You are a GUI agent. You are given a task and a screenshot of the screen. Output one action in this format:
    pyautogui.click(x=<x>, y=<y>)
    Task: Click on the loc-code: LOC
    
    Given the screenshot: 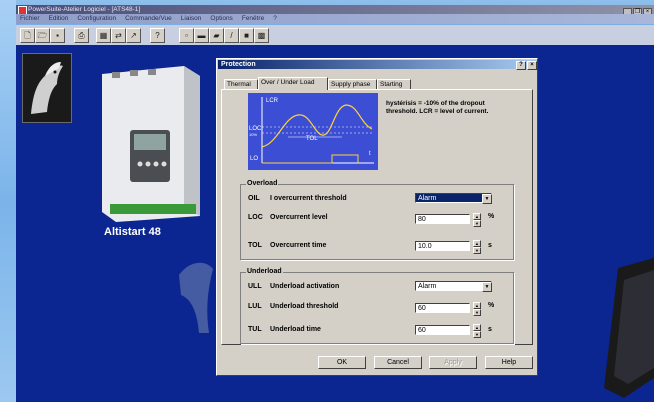 What is the action you would take?
    pyautogui.click(x=255, y=217)
    